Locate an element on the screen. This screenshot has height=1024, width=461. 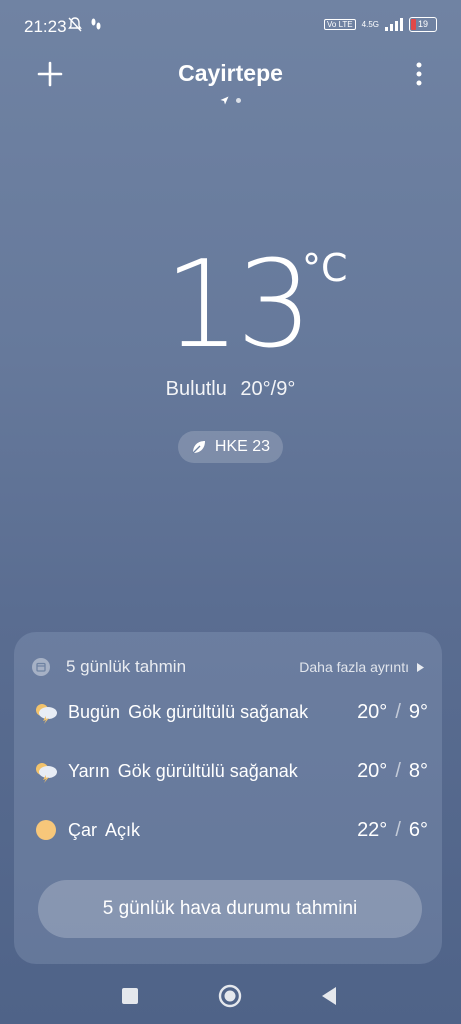
recent-apps-button is located at coordinates (130, 996).